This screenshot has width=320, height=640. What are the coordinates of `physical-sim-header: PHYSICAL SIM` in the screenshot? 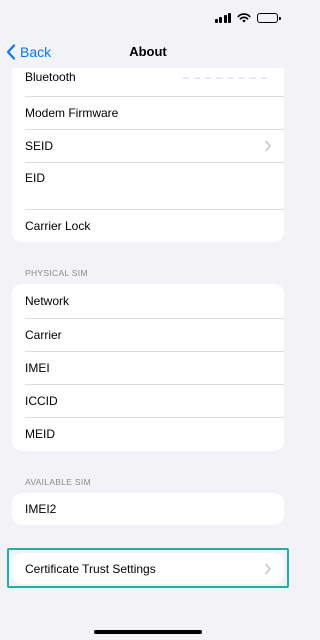 It's located at (56, 273).